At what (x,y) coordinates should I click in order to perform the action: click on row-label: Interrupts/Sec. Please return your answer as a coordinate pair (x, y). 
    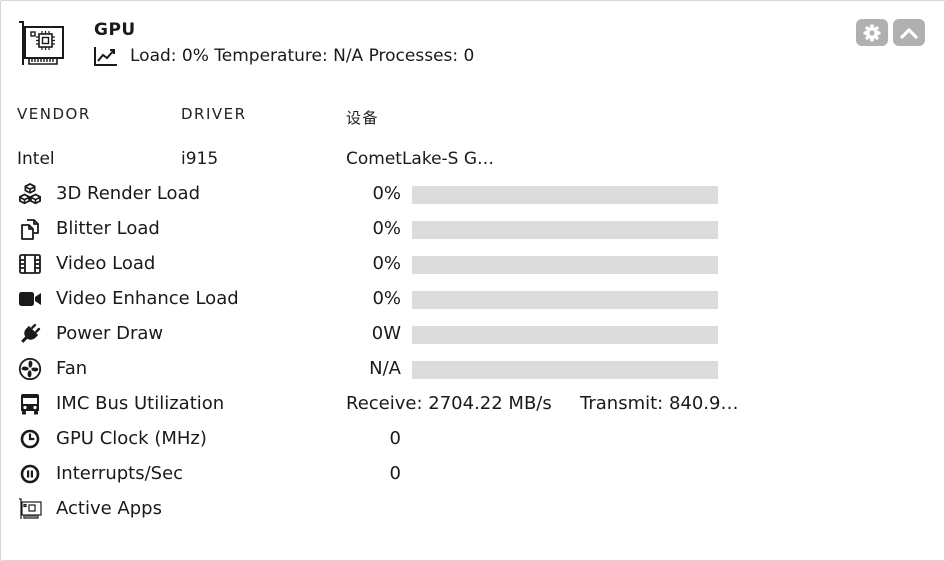
    Looking at the image, I should click on (120, 473).